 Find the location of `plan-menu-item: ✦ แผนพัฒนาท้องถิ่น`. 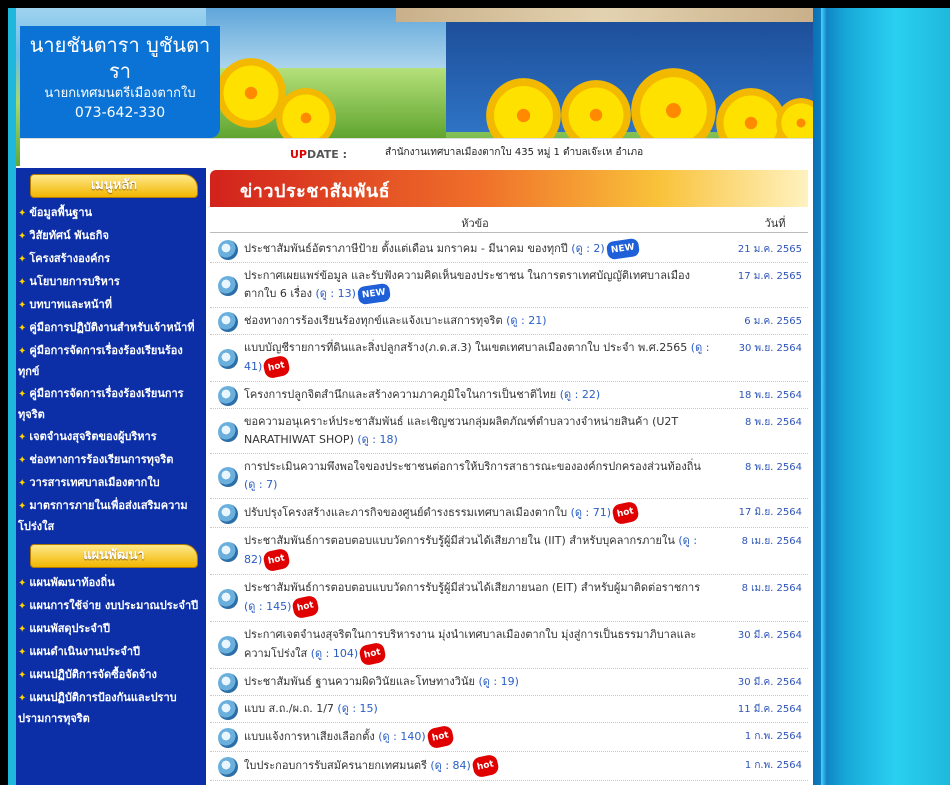

plan-menu-item: ✦ แผนพัฒนาท้องถิ่น is located at coordinates (110, 583).